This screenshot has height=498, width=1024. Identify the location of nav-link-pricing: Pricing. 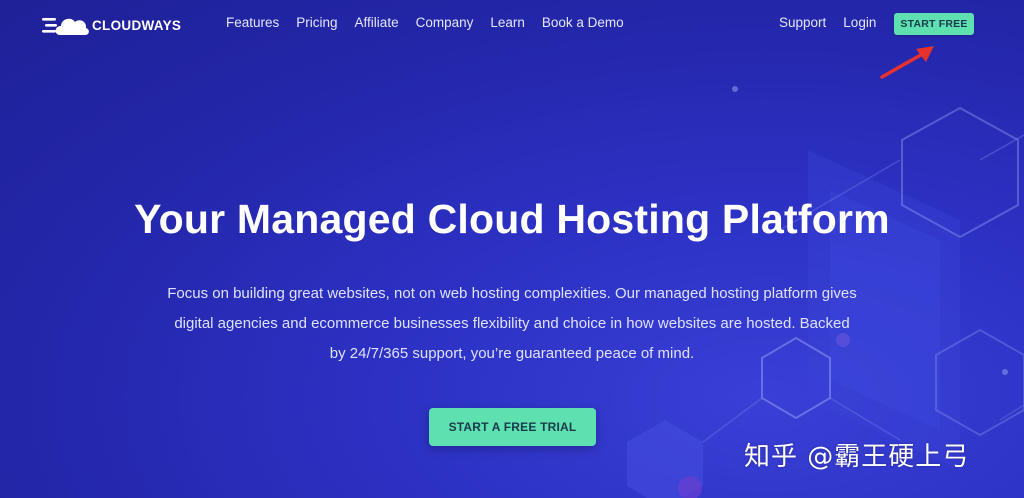
(316, 22).